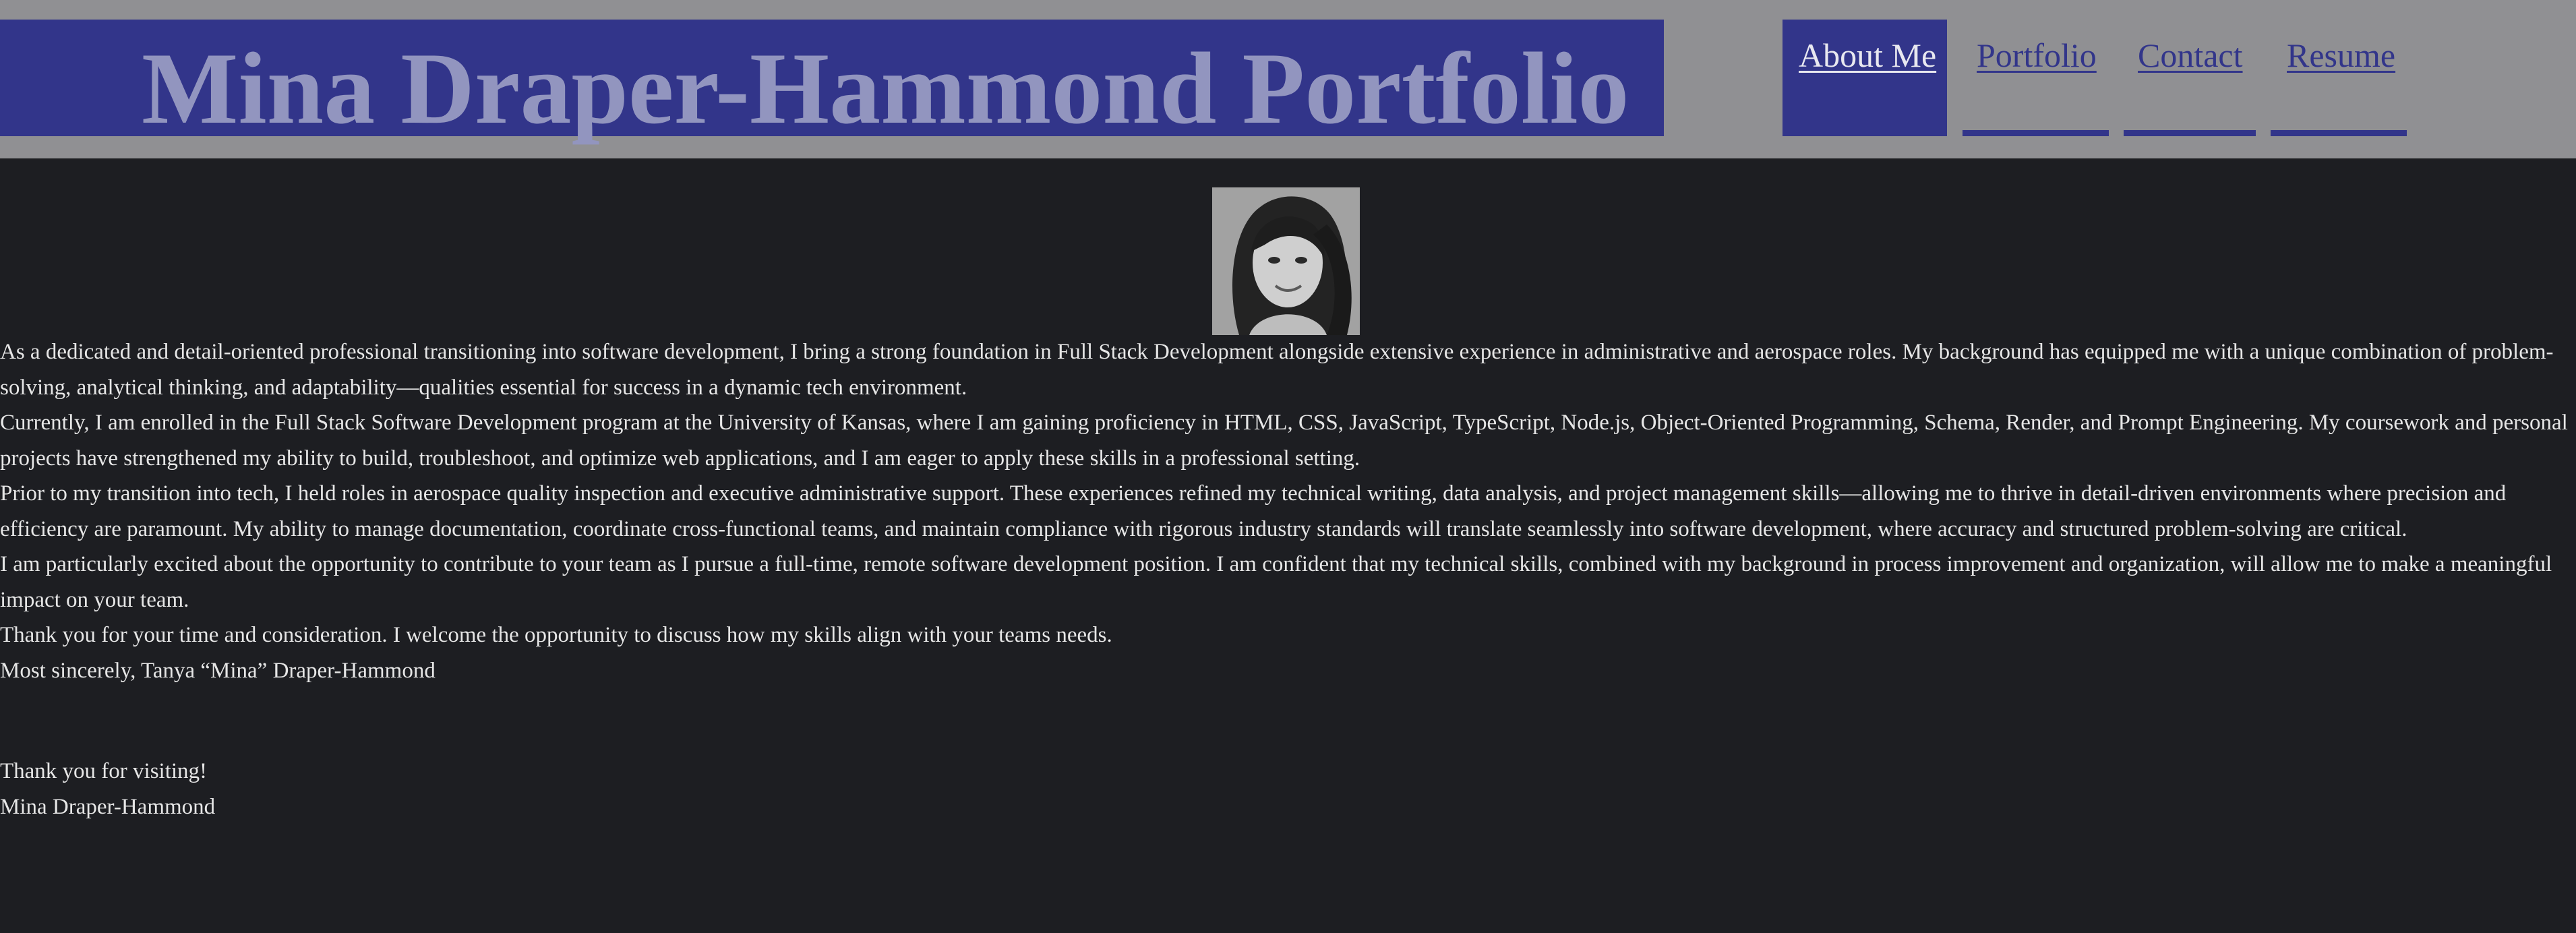 This screenshot has width=2576, height=933. Describe the element at coordinates (2190, 55) in the screenshot. I see `nav-link-contact: Contact` at that location.